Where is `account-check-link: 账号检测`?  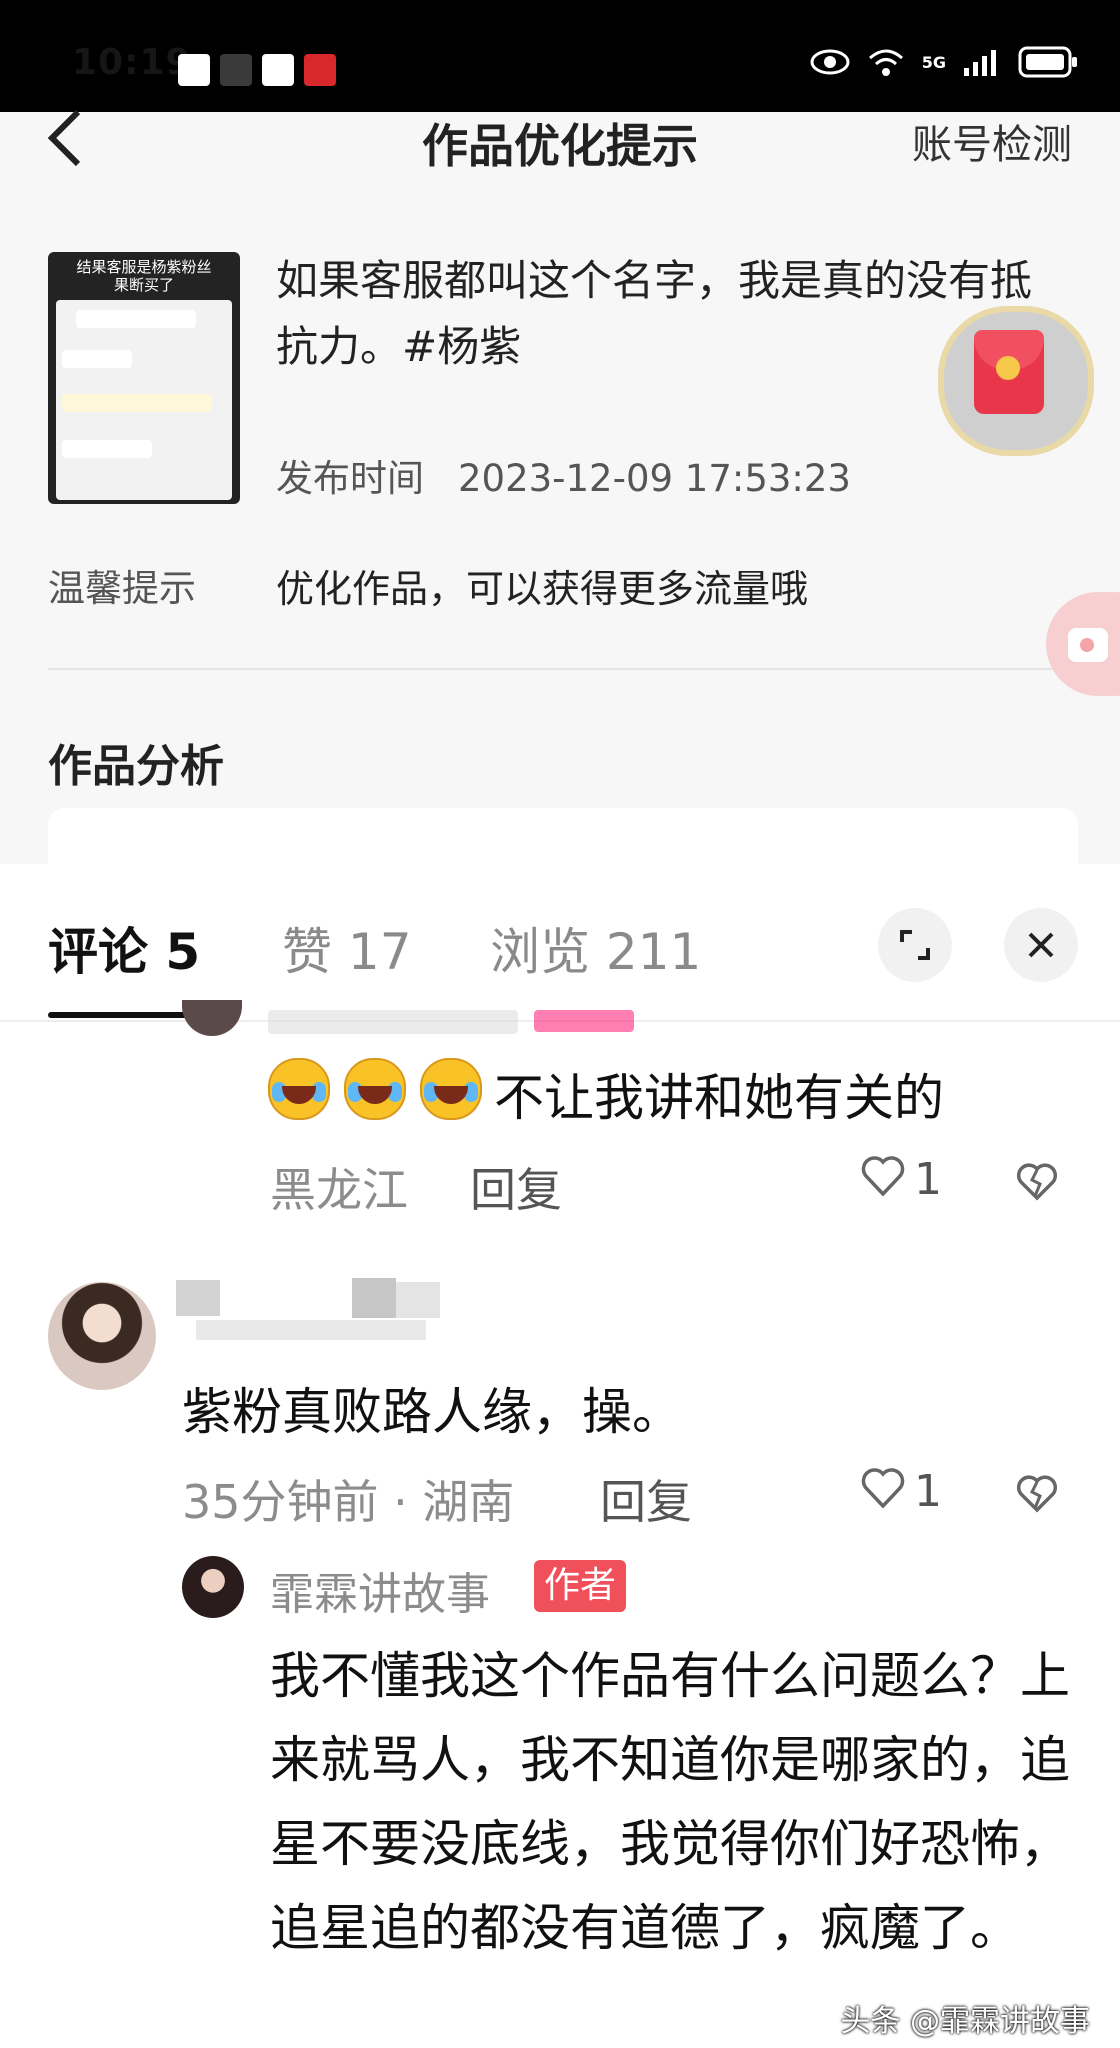 account-check-link: 账号检测 is located at coordinates (992, 141).